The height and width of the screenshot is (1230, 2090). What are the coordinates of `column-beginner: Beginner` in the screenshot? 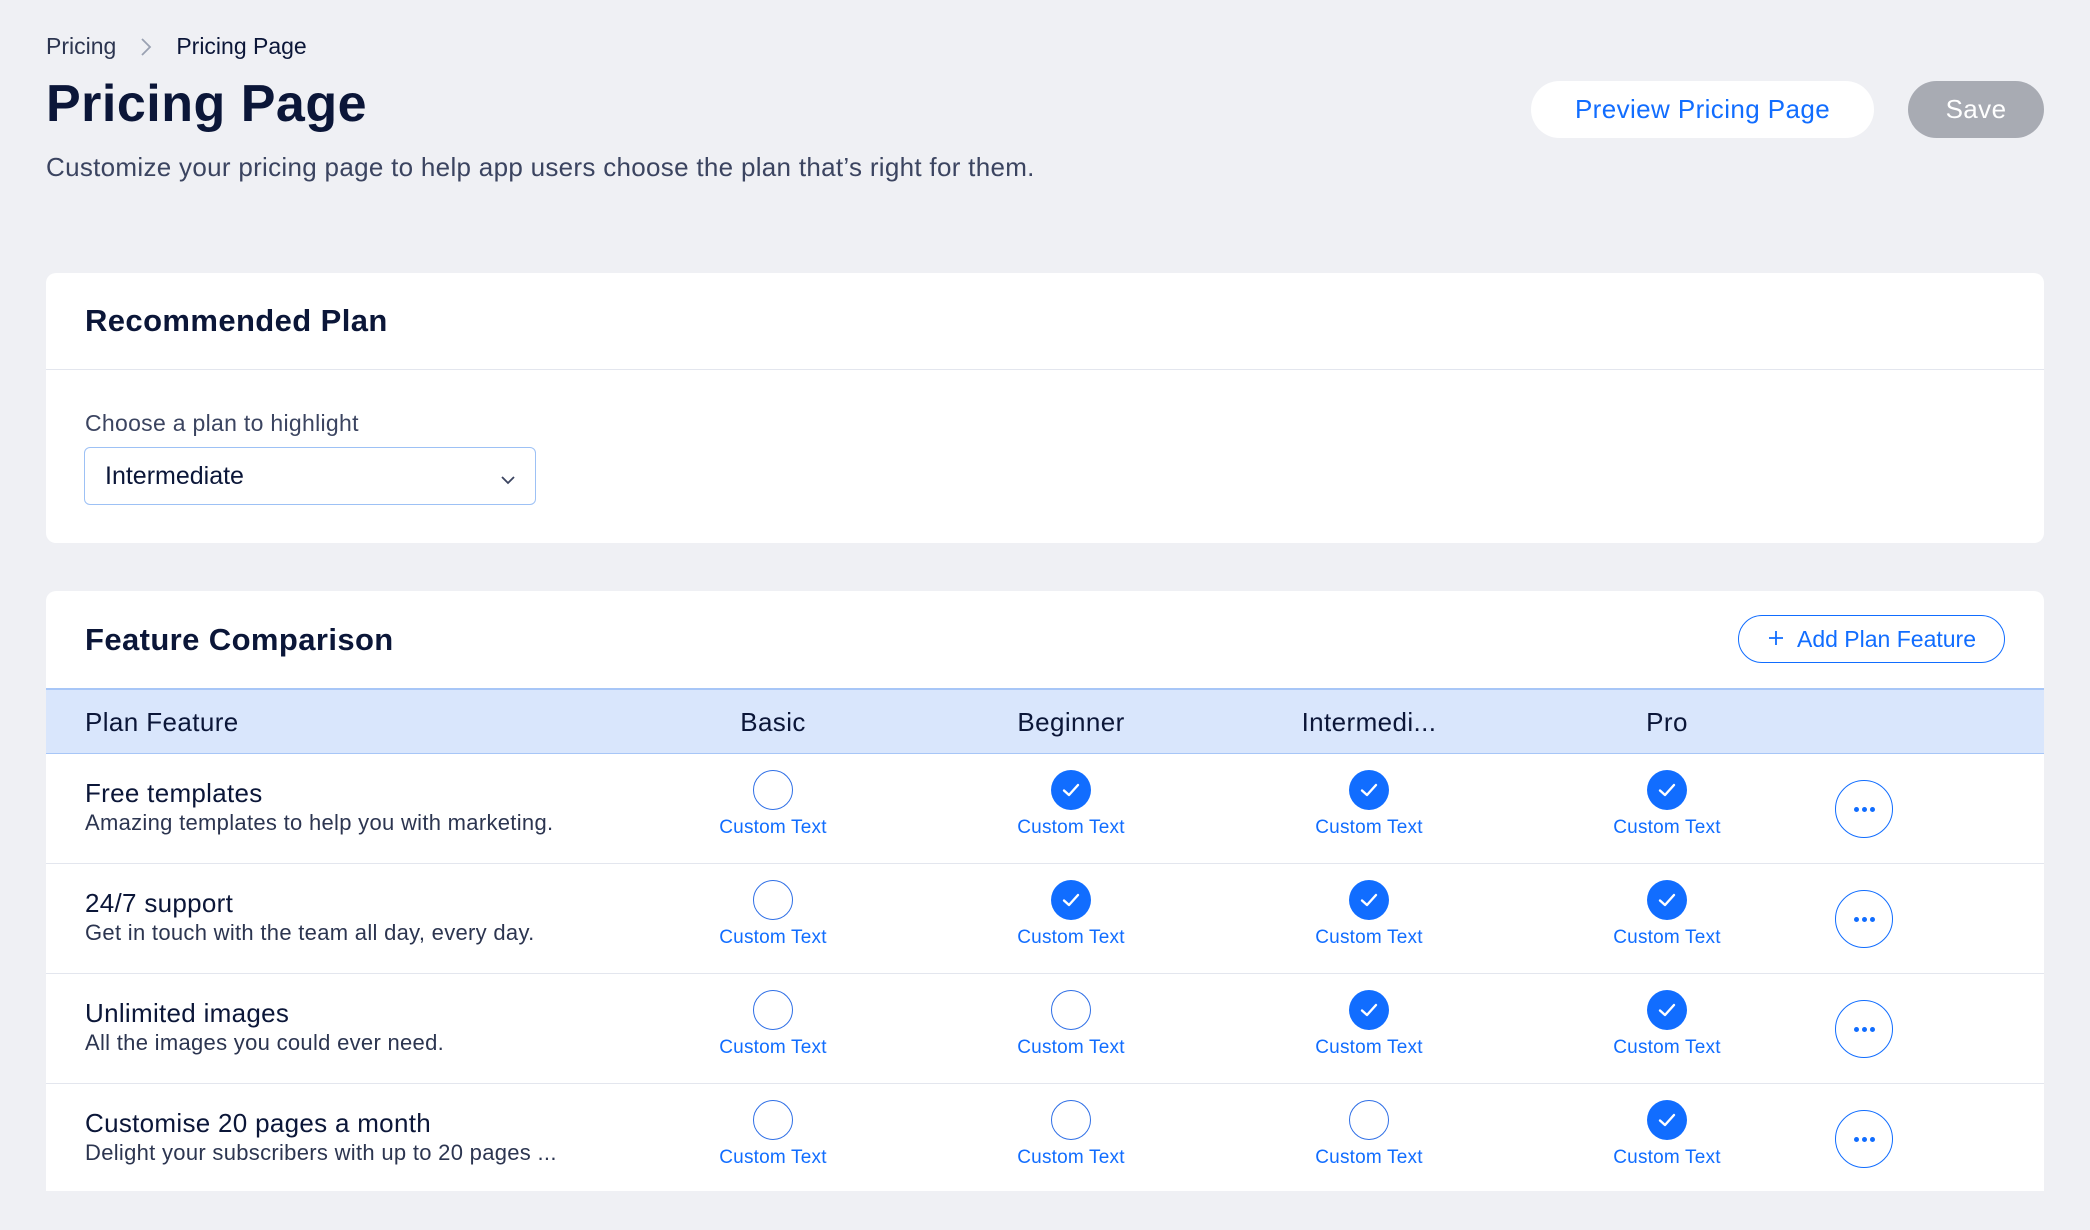 It's located at (1071, 721).